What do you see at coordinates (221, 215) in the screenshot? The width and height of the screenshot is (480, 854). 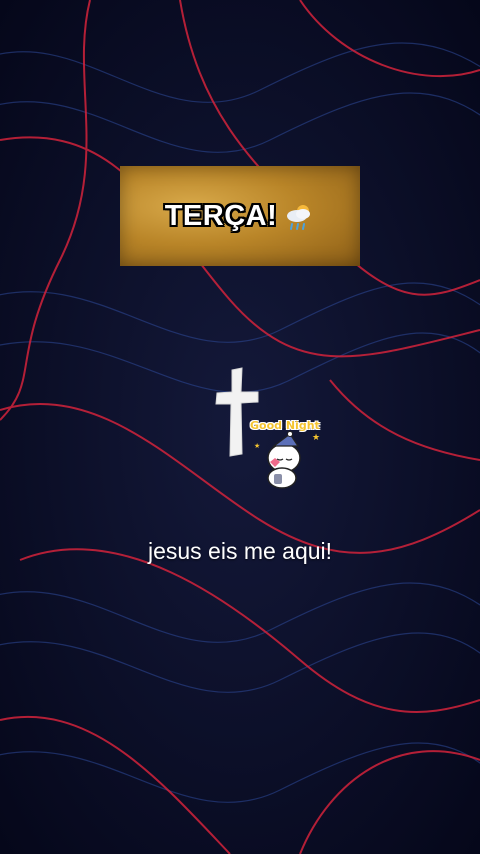 I see `title-text: TERÇA!` at bounding box center [221, 215].